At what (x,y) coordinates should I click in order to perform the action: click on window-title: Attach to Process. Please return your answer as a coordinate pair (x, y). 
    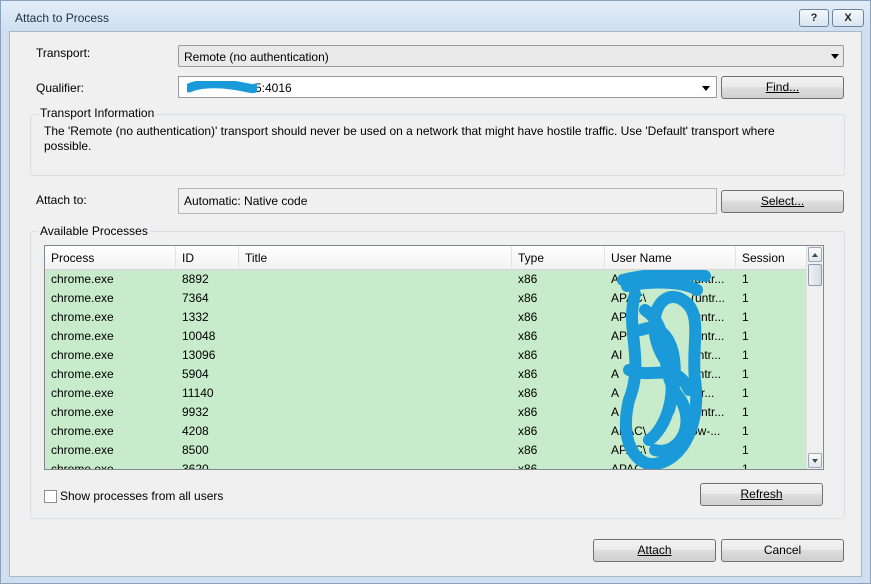
    Looking at the image, I should click on (62, 18).